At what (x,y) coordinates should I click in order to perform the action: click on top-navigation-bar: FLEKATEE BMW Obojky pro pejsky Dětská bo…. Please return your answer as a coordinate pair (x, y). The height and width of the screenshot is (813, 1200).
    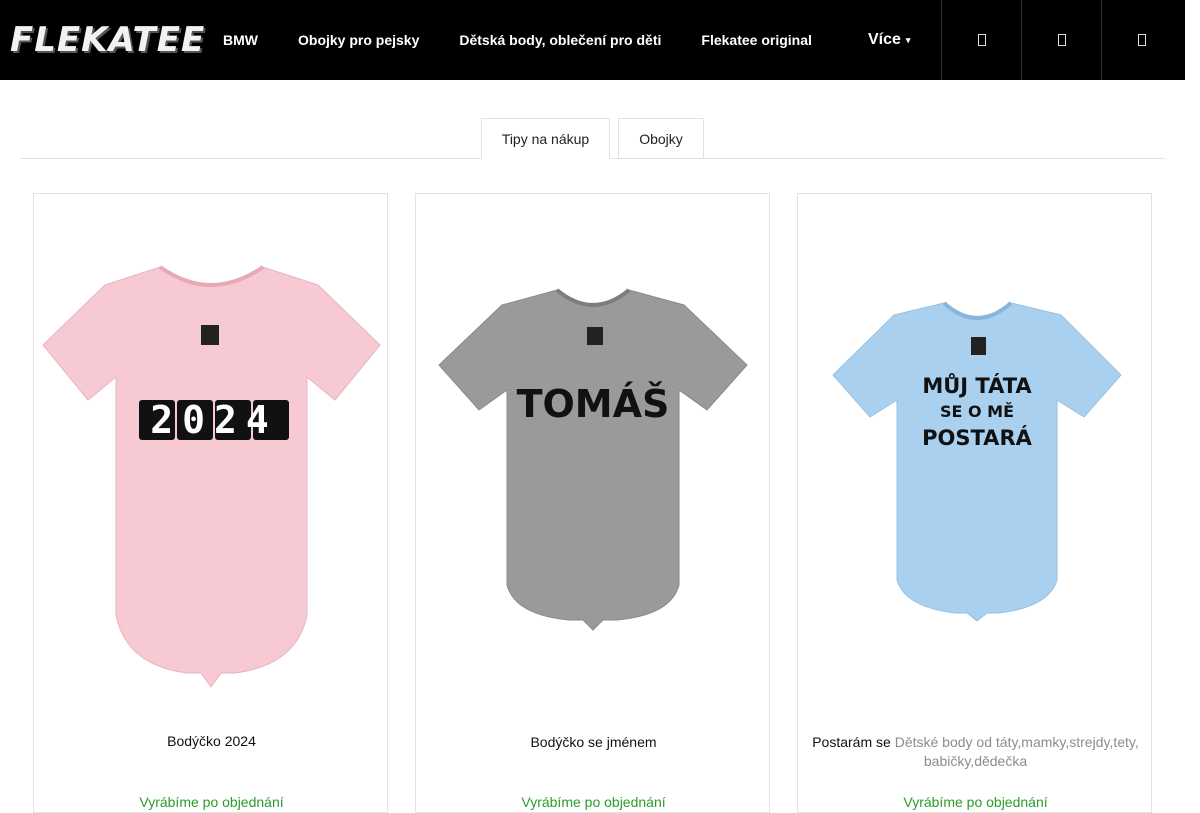
    Looking at the image, I should click on (592, 40).